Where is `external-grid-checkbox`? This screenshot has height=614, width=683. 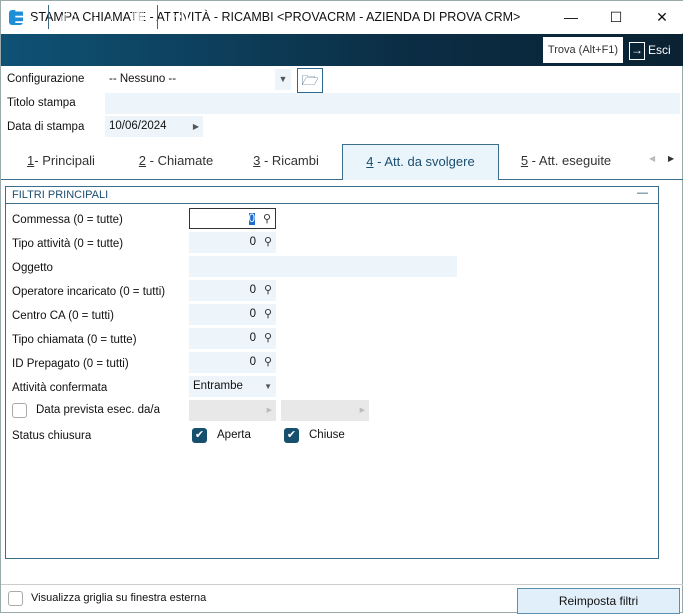
external-grid-checkbox is located at coordinates (15, 598).